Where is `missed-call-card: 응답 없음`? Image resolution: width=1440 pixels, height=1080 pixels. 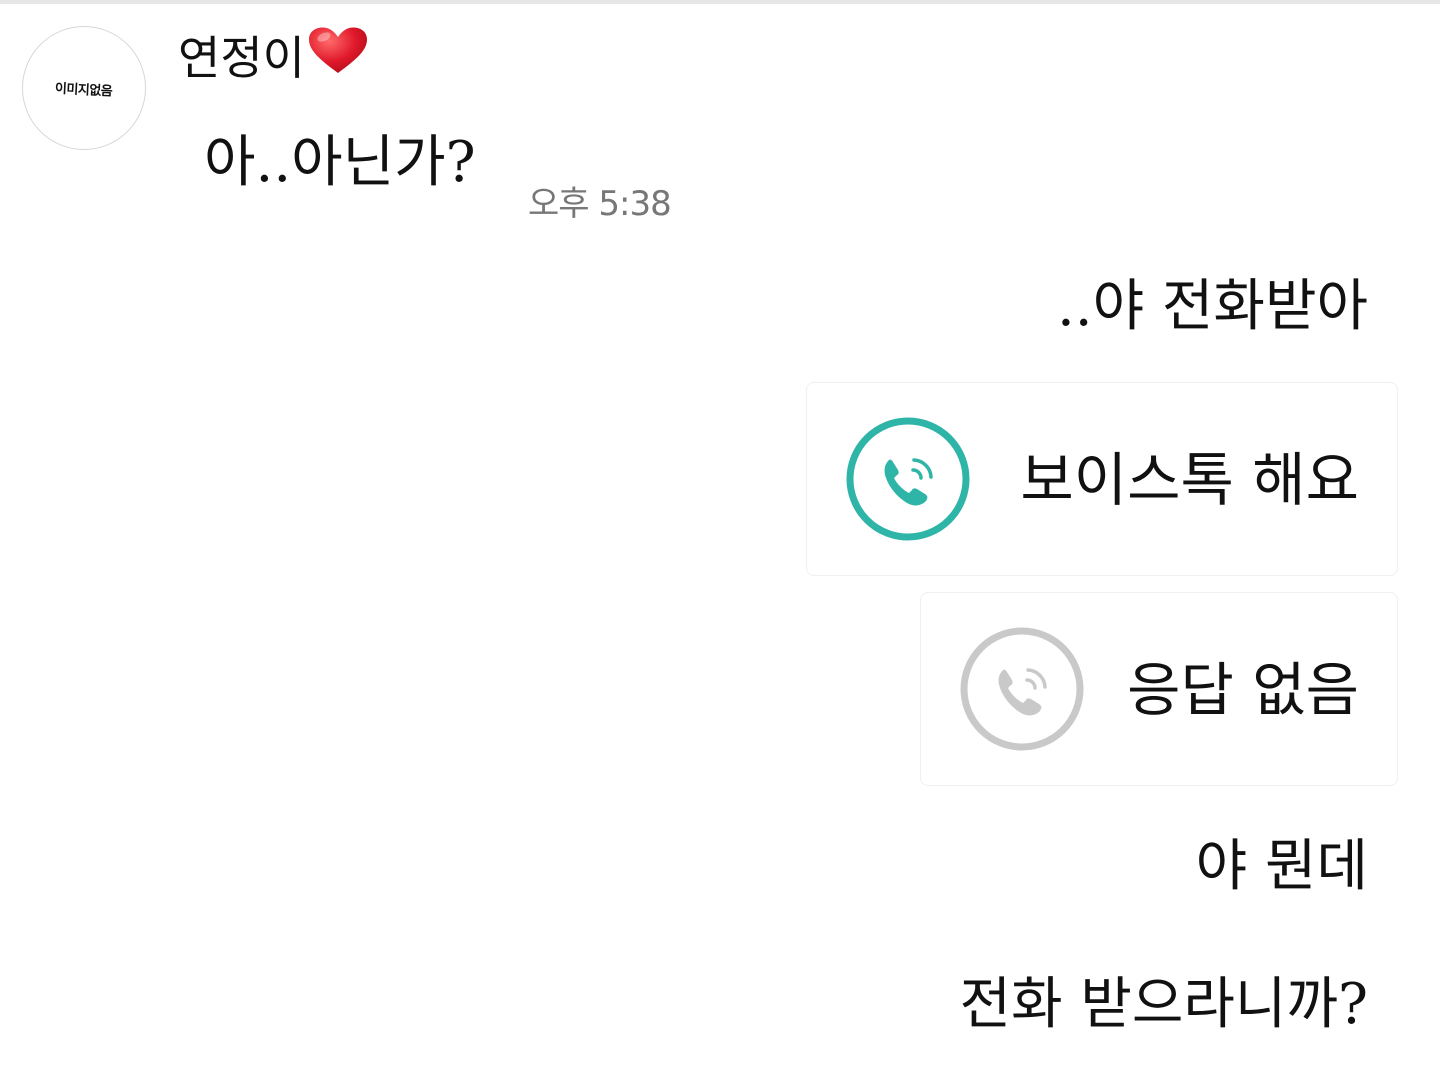
missed-call-card: 응답 없음 is located at coordinates (1159, 689).